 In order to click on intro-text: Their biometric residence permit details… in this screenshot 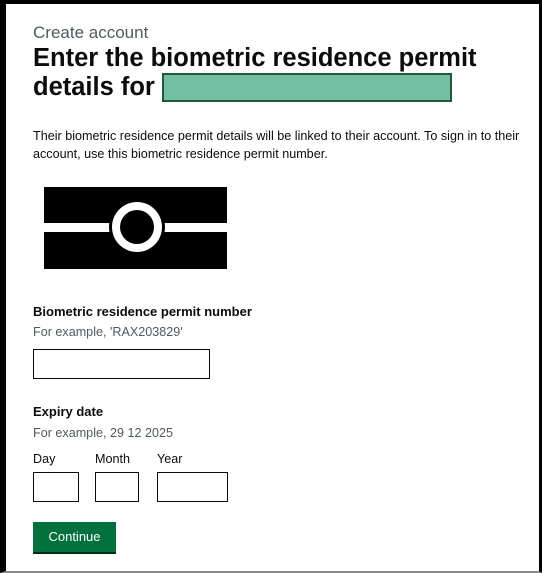, I will do `click(276, 145)`.